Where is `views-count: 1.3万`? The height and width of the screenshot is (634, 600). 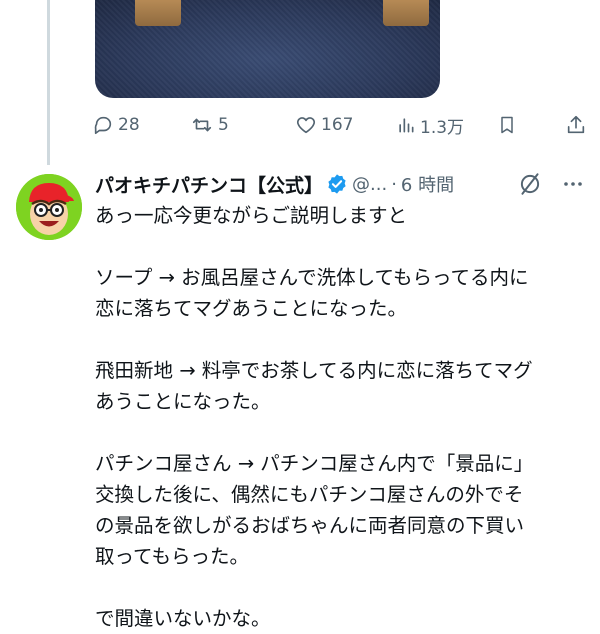 views-count: 1.3万 is located at coordinates (442, 127).